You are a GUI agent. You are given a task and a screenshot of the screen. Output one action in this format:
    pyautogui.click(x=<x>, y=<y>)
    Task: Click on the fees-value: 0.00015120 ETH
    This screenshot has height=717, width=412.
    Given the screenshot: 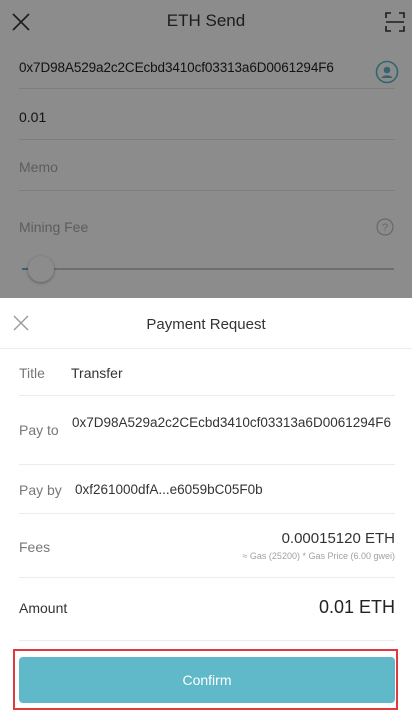 What is the action you would take?
    pyautogui.click(x=338, y=538)
    